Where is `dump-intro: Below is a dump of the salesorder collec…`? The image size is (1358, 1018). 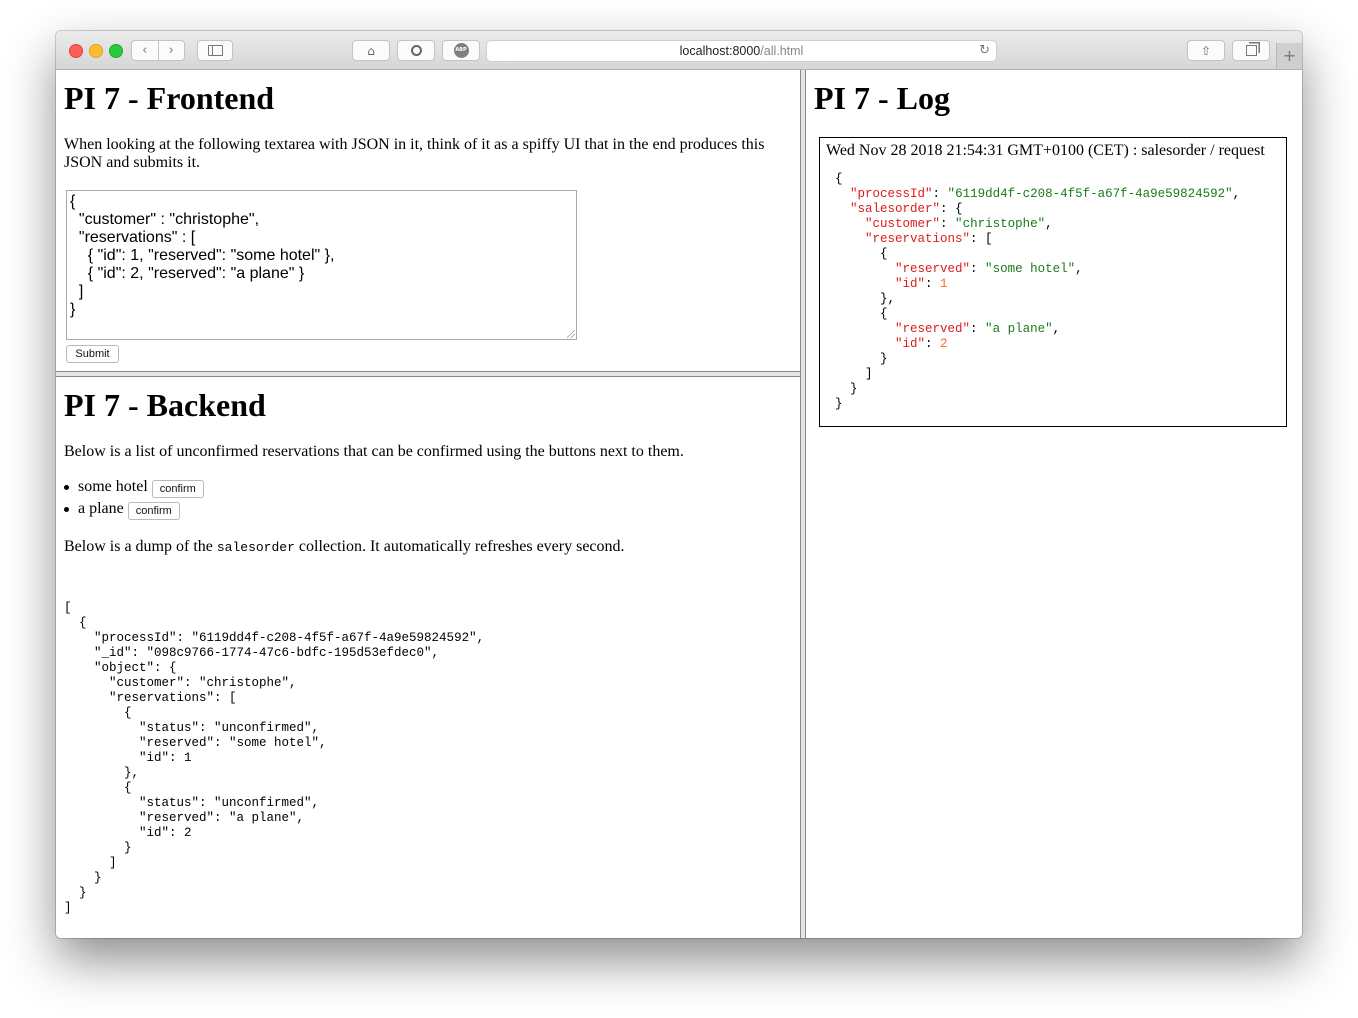 dump-intro: Below is a dump of the salesorder collec… is located at coordinates (424, 547).